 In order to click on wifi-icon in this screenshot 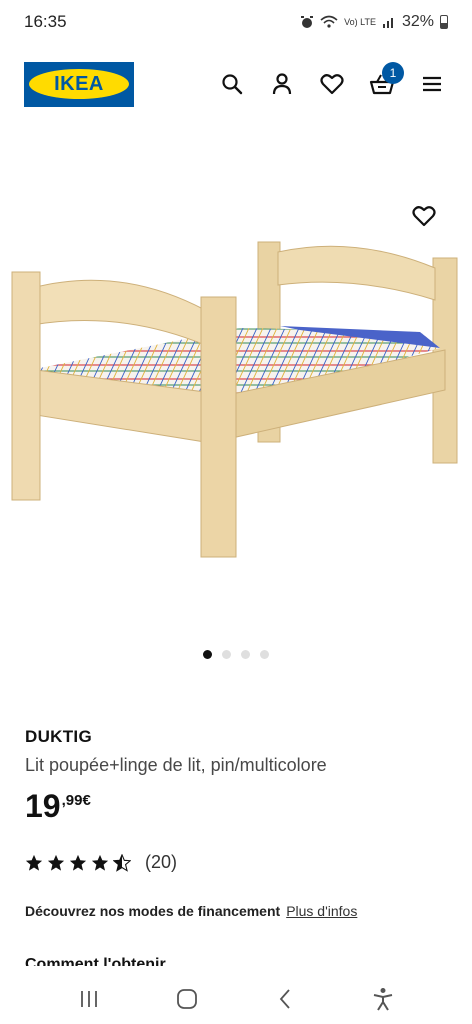, I will do `click(329, 21)`.